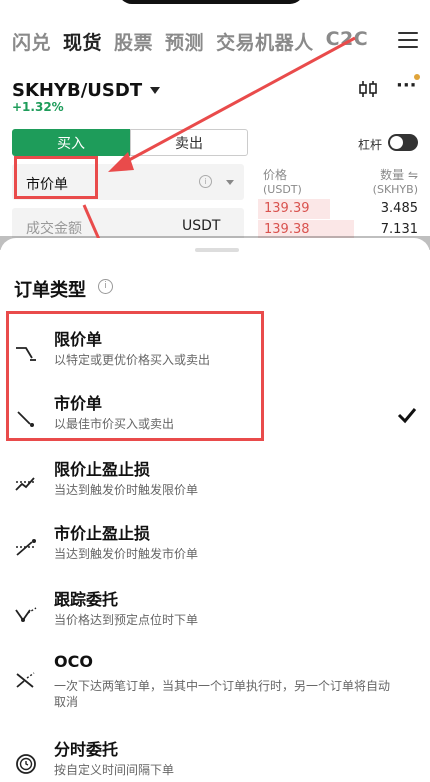  What do you see at coordinates (215, 486) in the screenshot?
I see `option-limit-tpsl: 限价止盈止损 当达到触发价时触发限价单` at bounding box center [215, 486].